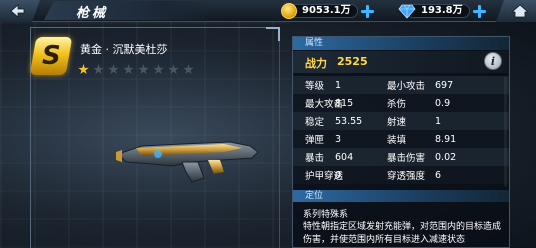  Describe the element at coordinates (446, 157) in the screenshot. I see `stat-value: 0.02` at that location.